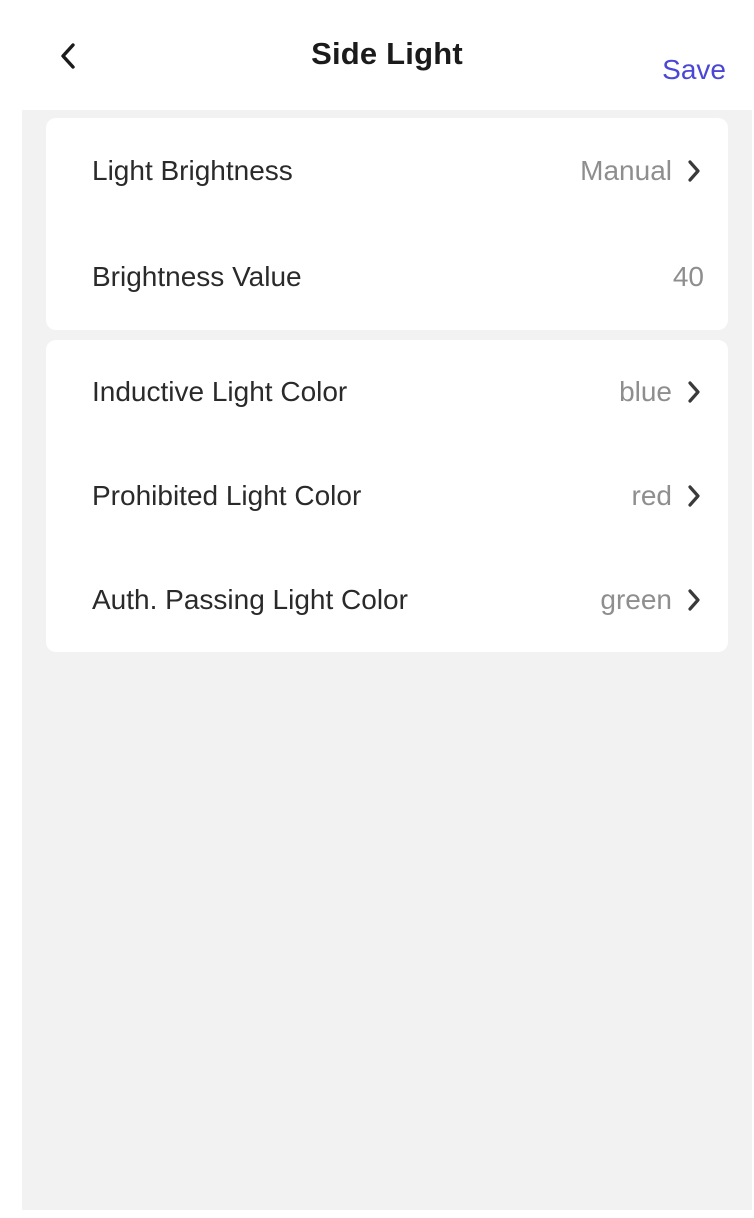  I want to click on row-value: green, so click(636, 599).